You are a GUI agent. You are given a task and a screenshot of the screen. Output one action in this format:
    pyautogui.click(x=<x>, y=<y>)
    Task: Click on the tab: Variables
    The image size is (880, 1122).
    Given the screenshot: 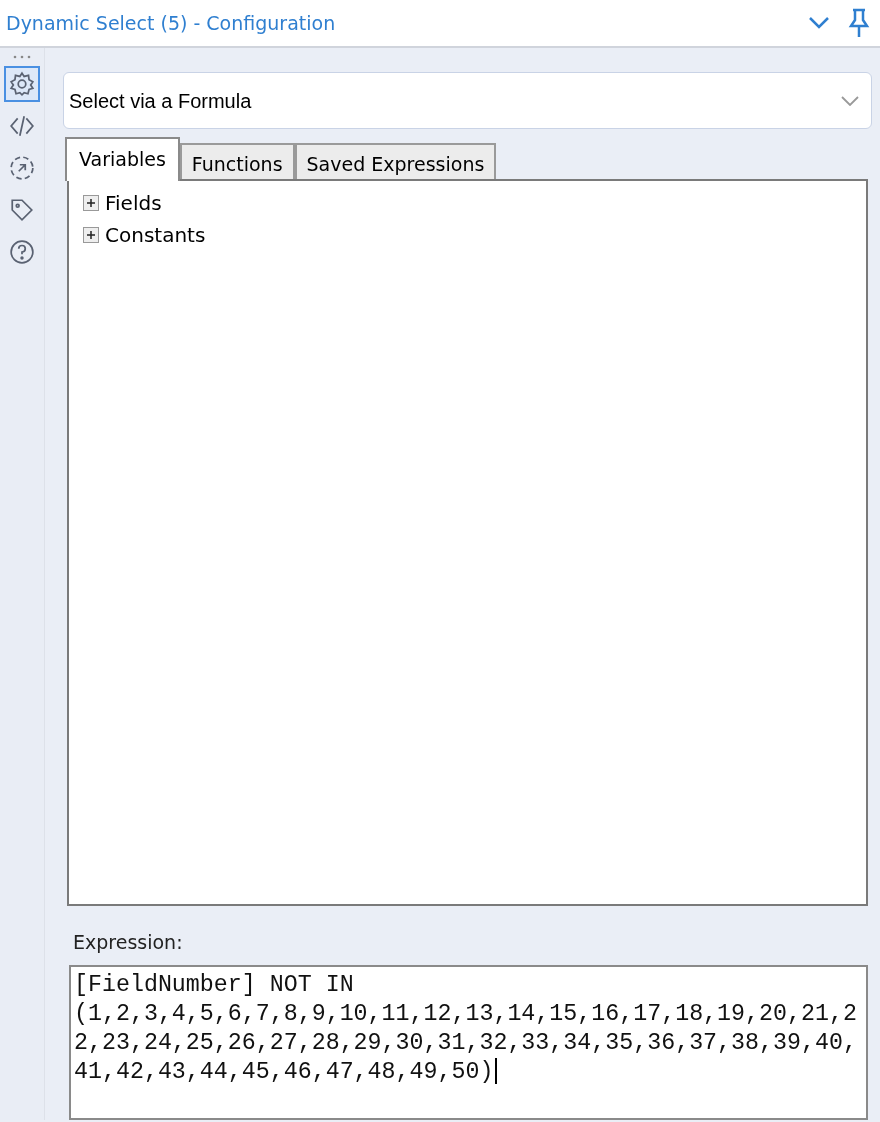 What is the action you would take?
    pyautogui.click(x=122, y=159)
    